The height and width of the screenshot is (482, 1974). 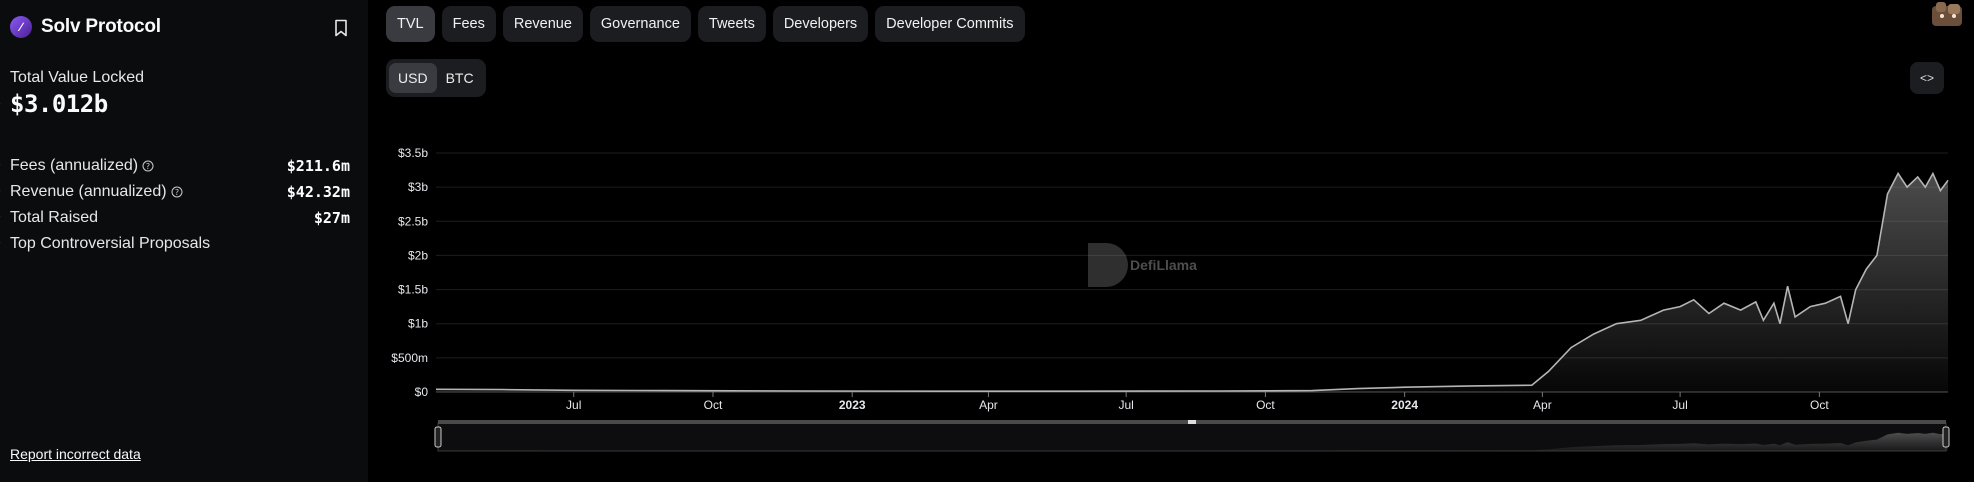 What do you see at coordinates (318, 166) in the screenshot?
I see `metric-value: $211.6m` at bounding box center [318, 166].